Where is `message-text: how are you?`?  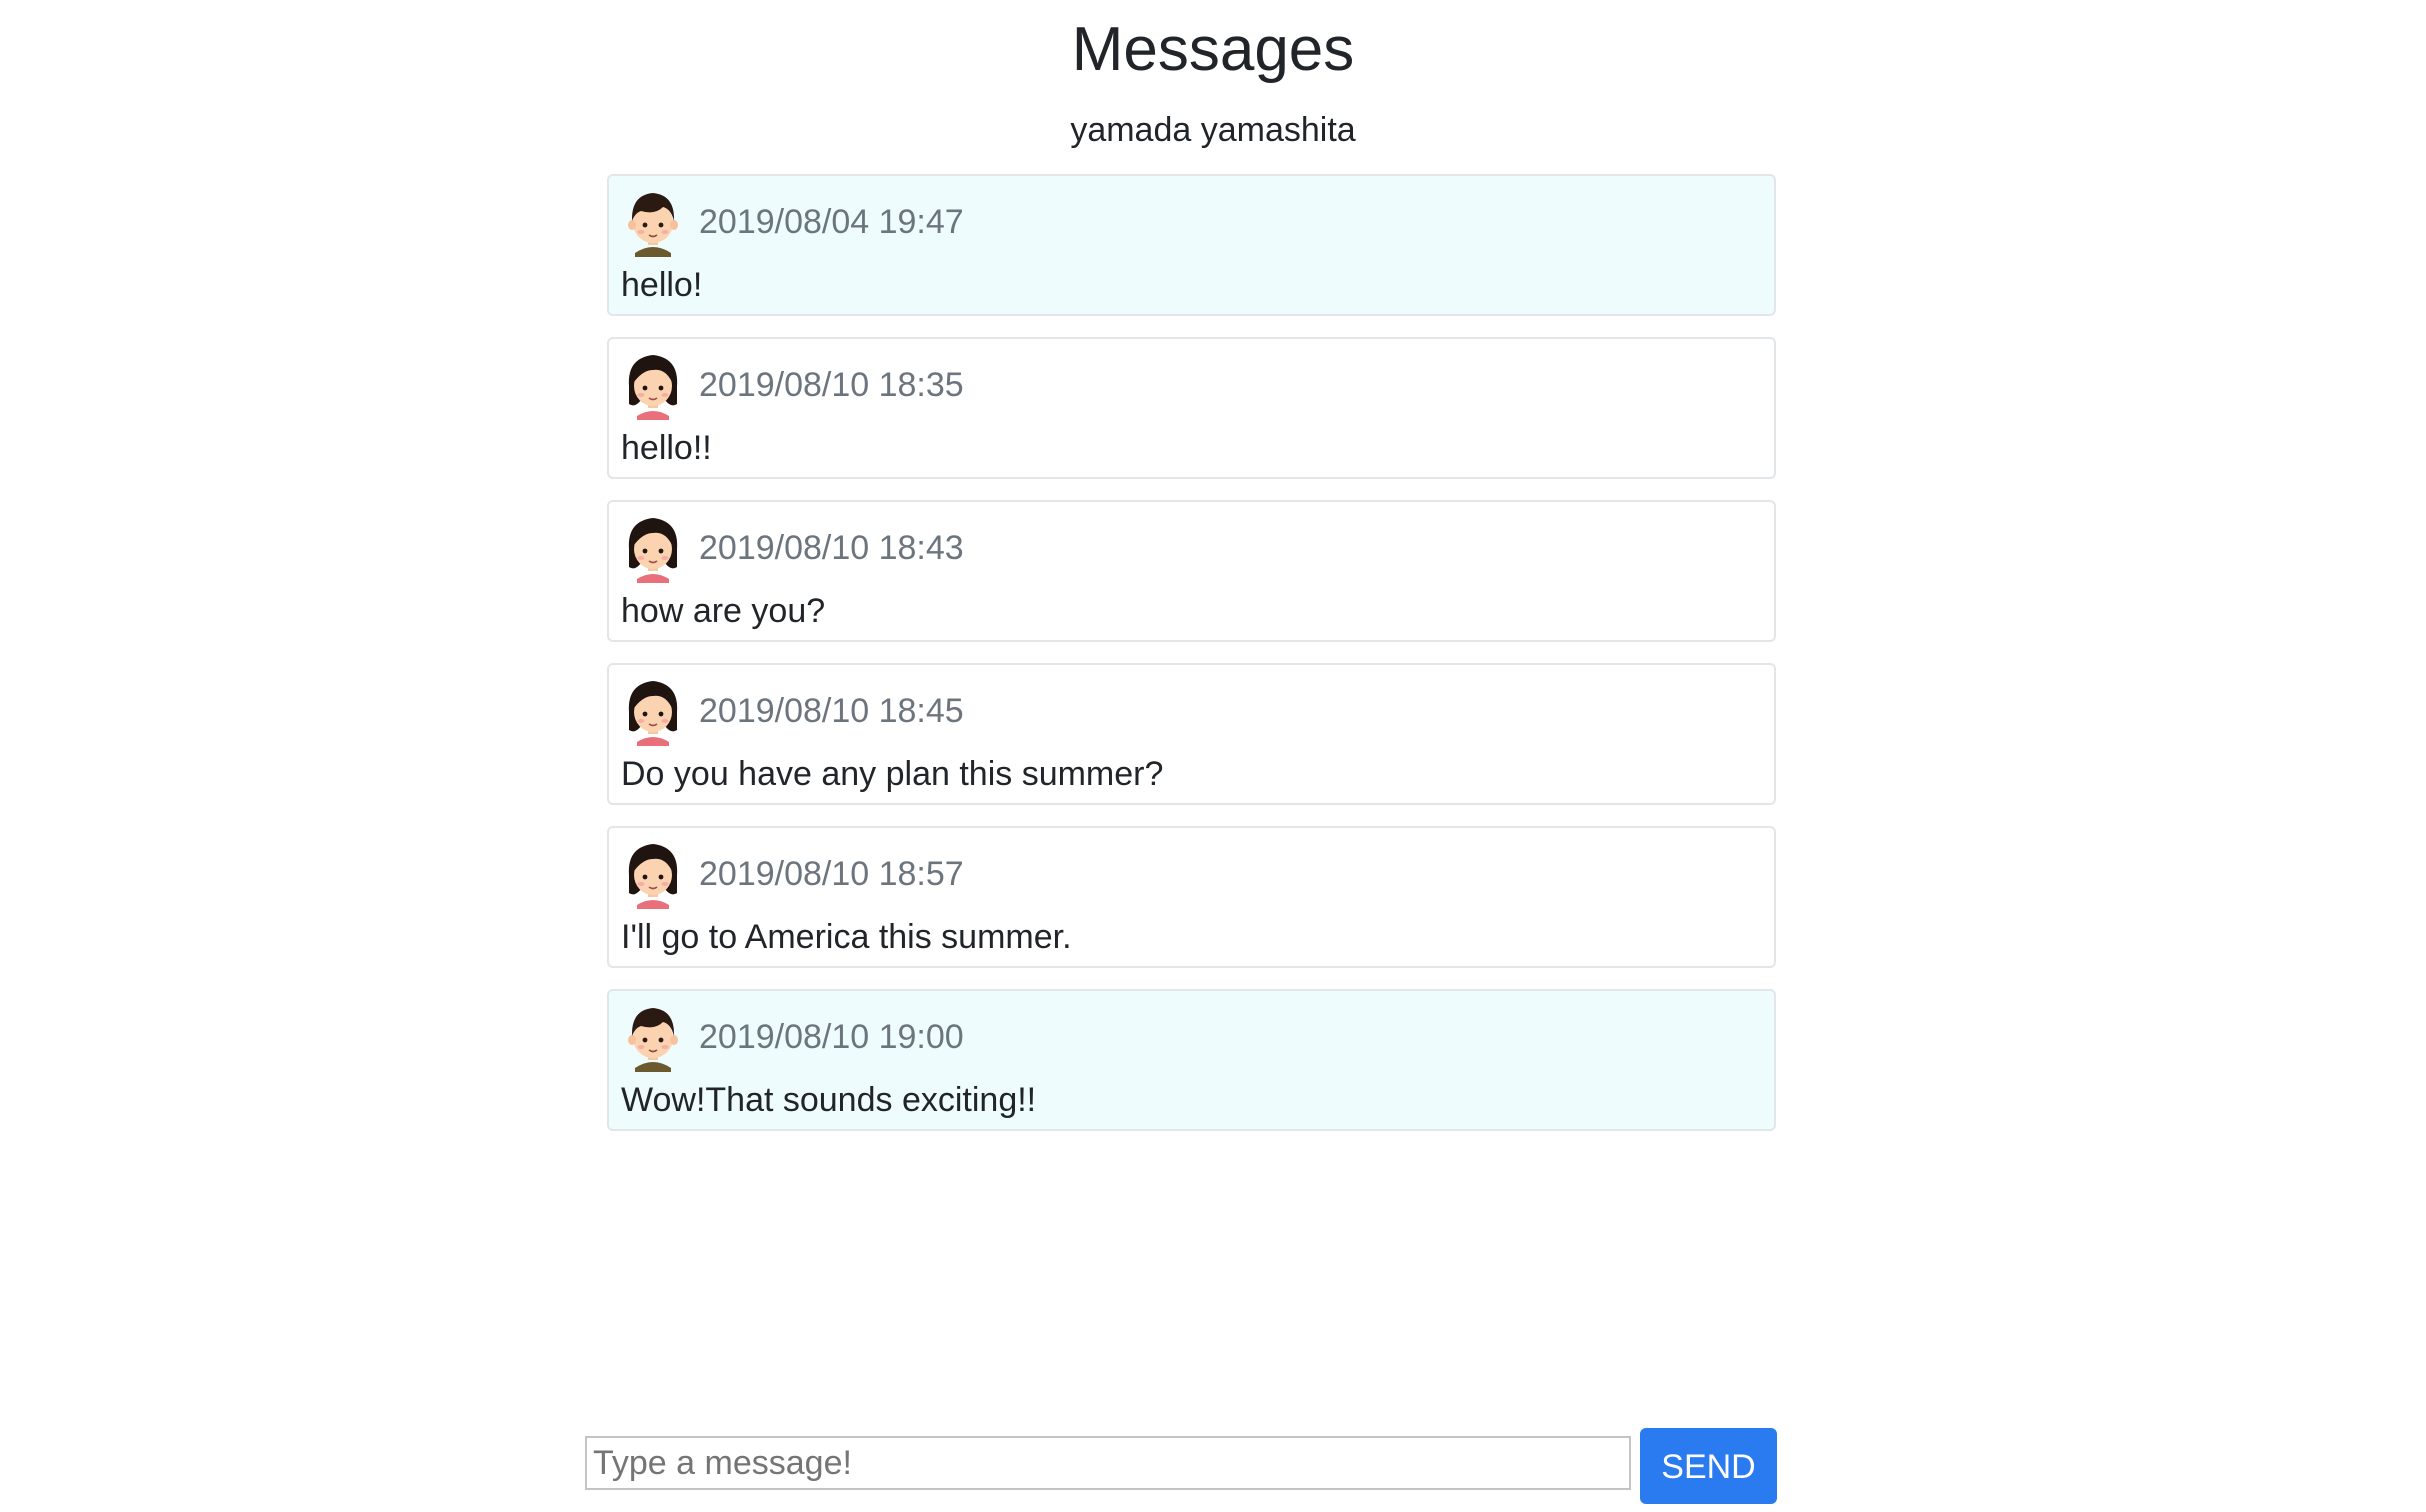 message-text: how are you? is located at coordinates (723, 611).